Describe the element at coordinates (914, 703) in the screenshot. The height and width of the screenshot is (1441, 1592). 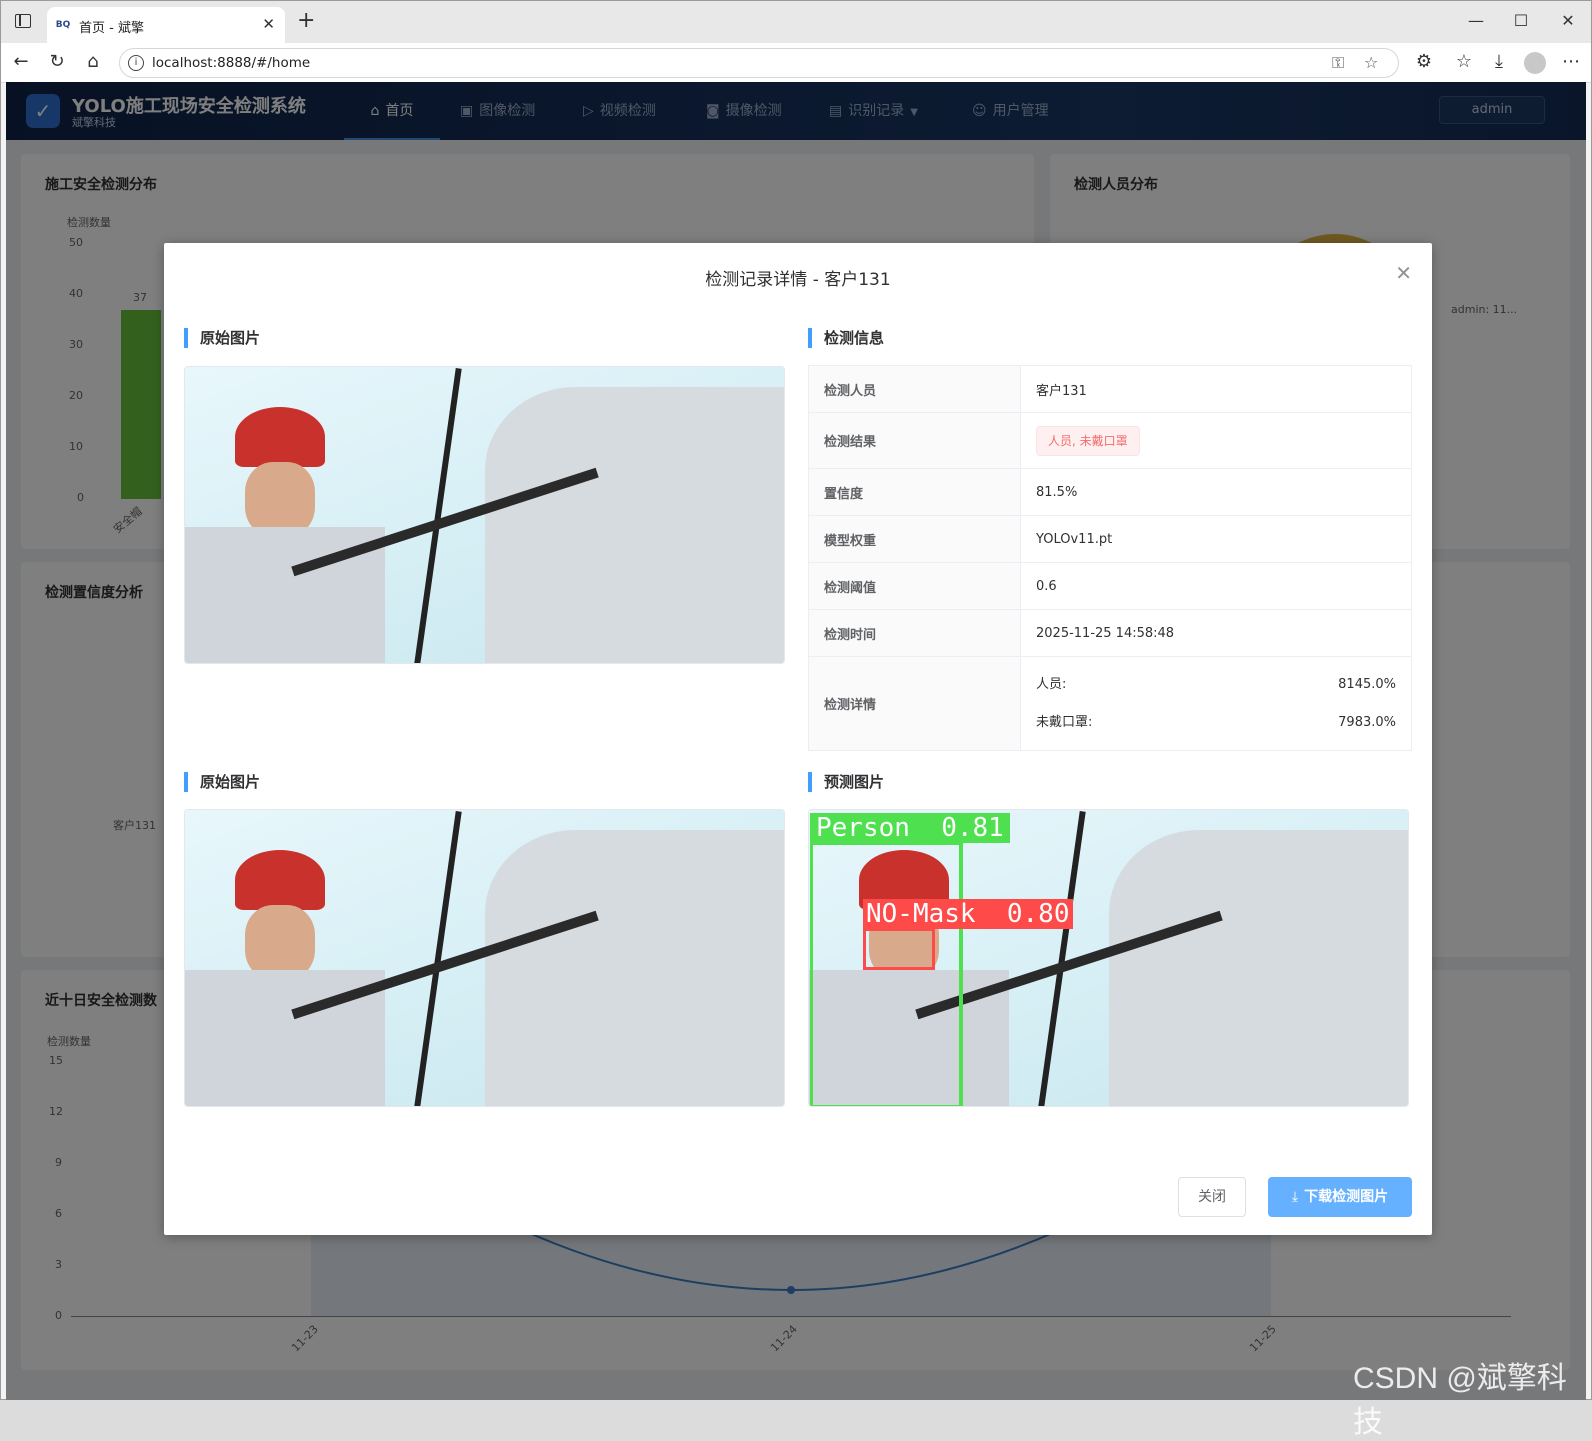
I see `info-key: 检测详情` at that location.